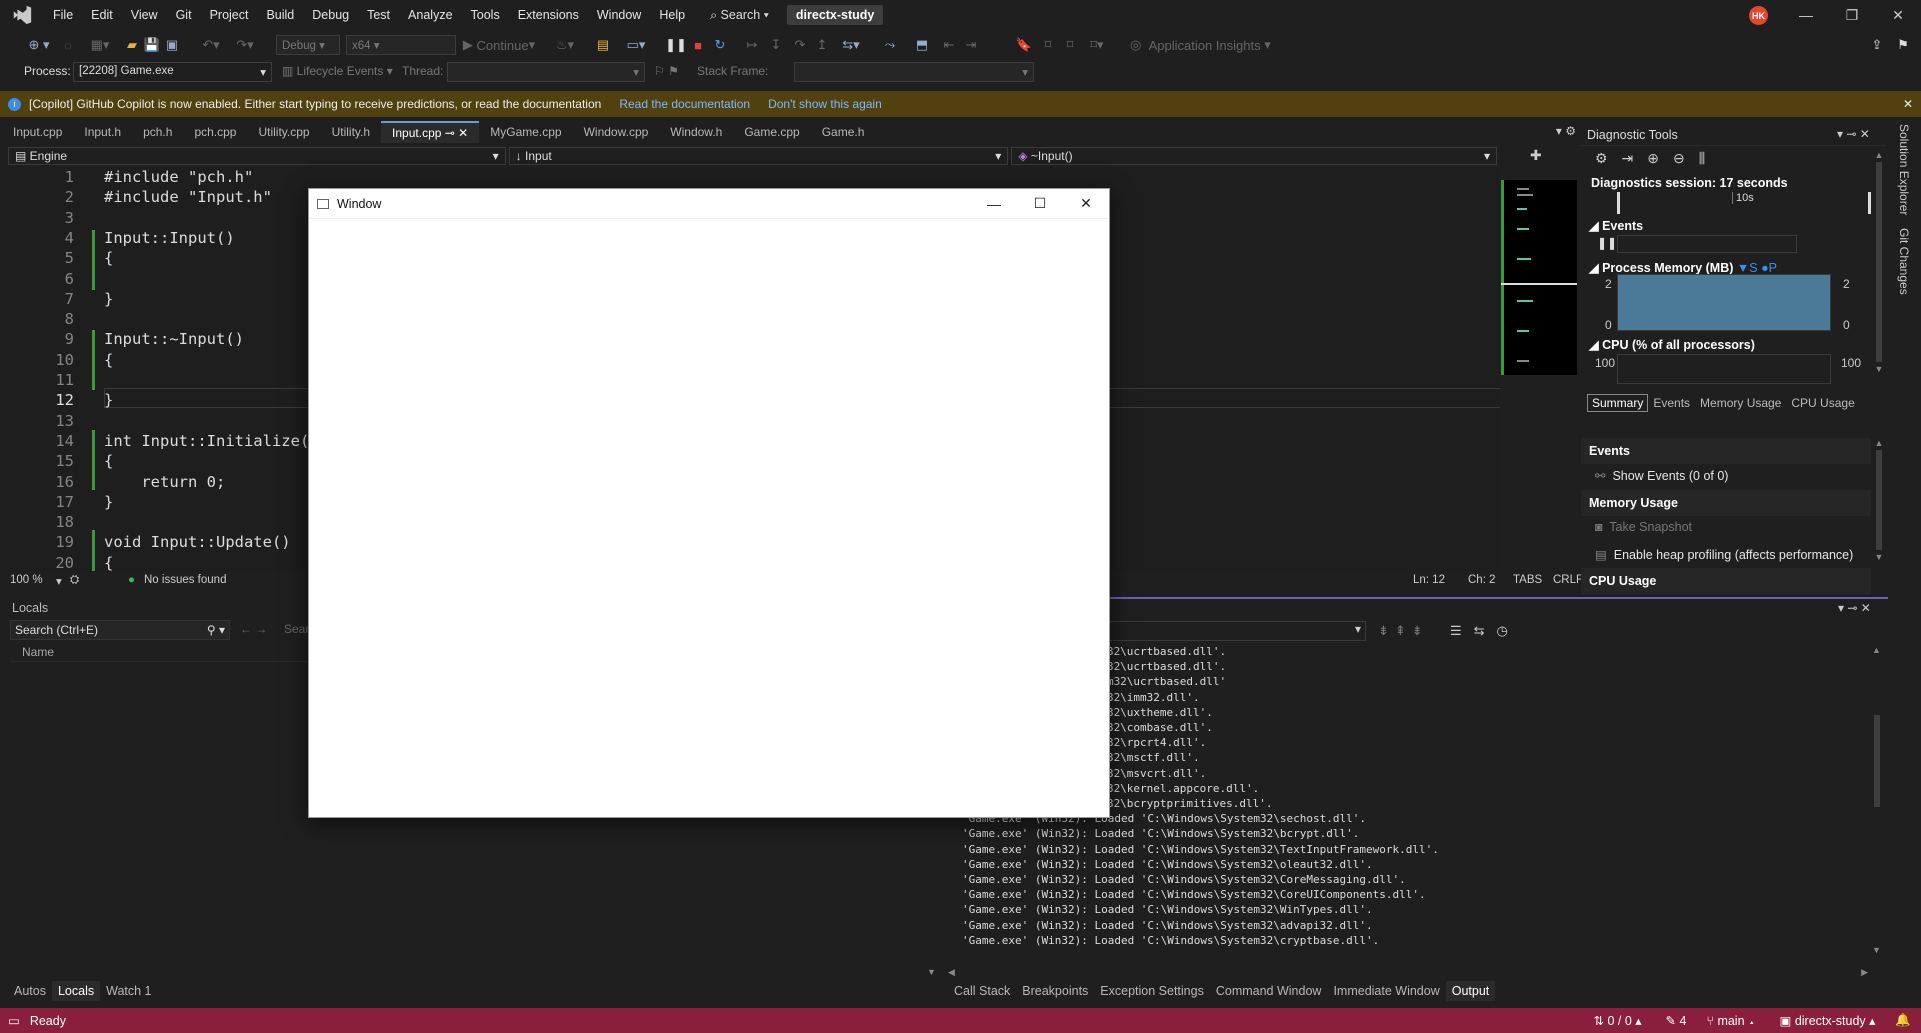 The image size is (1921, 1033). What do you see at coordinates (330, 15) in the screenshot?
I see `menu-debug: Debug` at bounding box center [330, 15].